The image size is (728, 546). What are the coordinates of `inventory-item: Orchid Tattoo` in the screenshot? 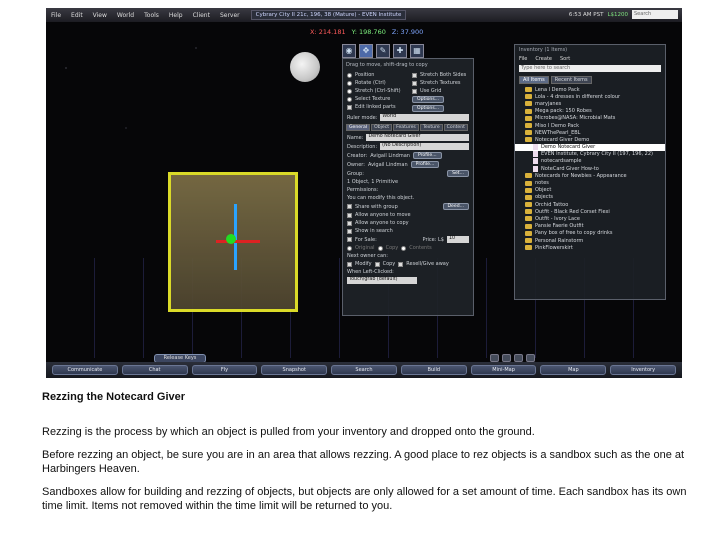 It's located at (590, 204).